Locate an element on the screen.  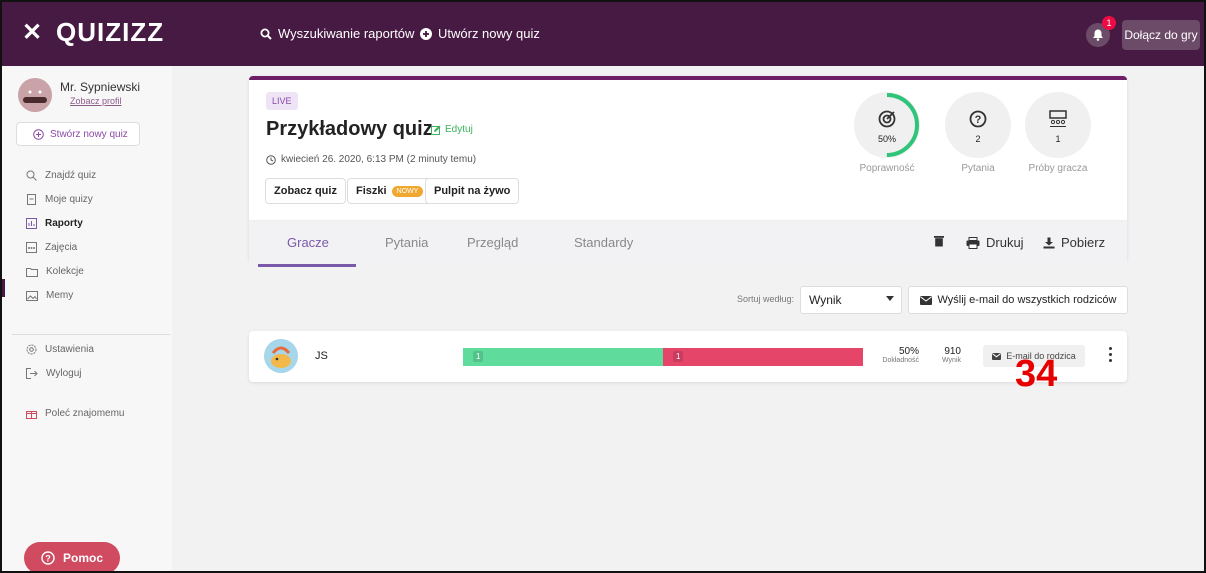
player-accuracy-label: Dokładność is located at coordinates (900, 360).